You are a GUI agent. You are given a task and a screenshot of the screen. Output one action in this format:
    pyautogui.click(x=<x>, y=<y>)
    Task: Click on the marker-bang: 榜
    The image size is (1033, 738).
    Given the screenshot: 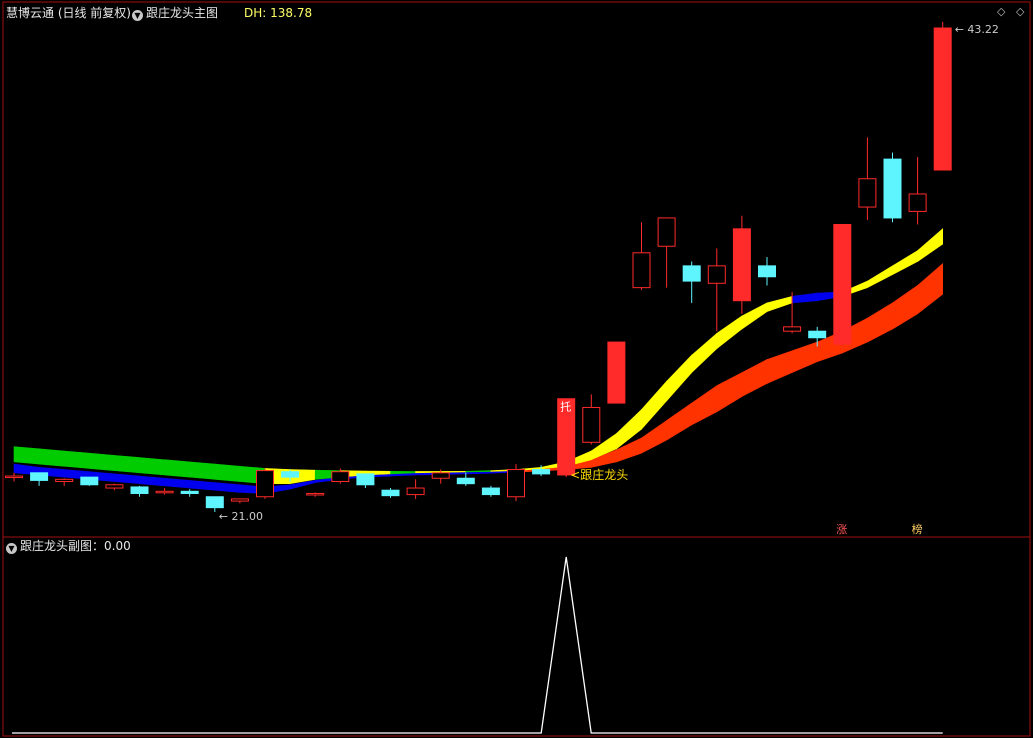 What is the action you would take?
    pyautogui.click(x=917, y=529)
    